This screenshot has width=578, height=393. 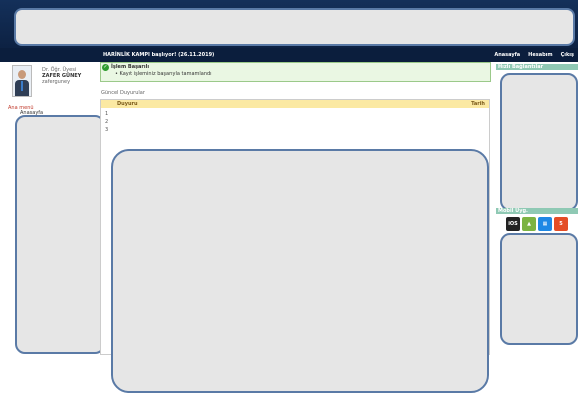 I want to click on column-date: Tarih, so click(x=478, y=104).